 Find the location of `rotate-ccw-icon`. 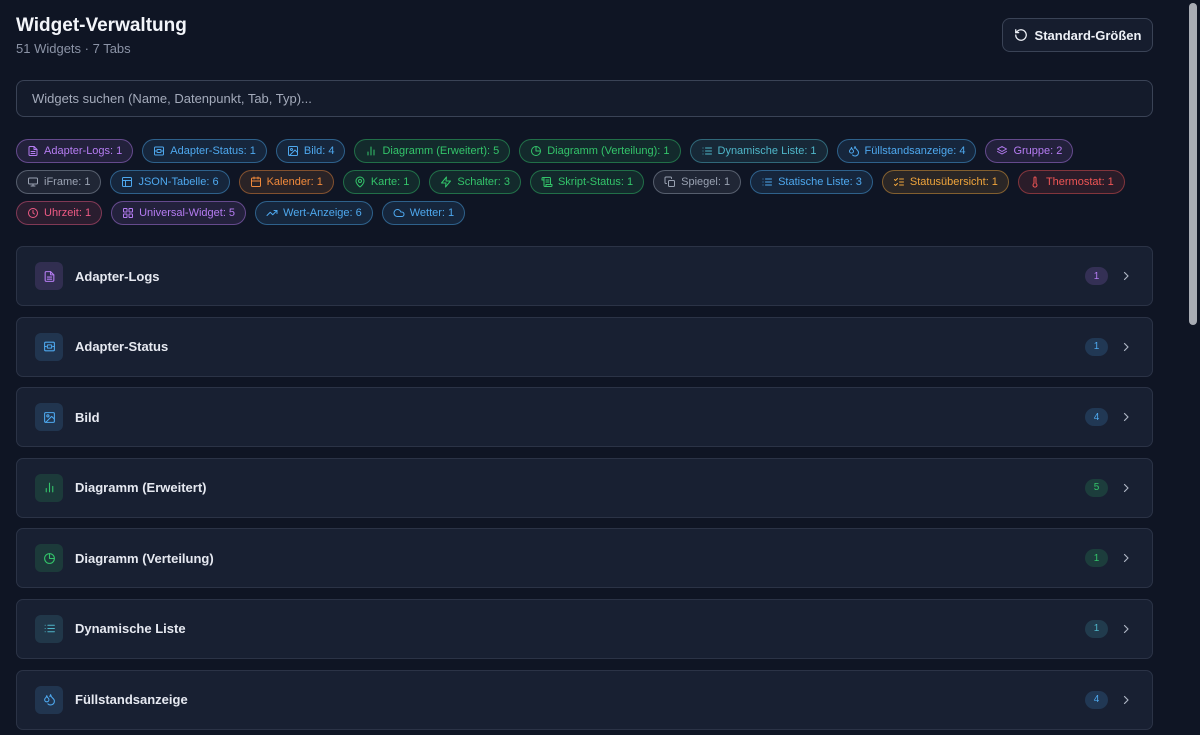

rotate-ccw-icon is located at coordinates (1020, 35).